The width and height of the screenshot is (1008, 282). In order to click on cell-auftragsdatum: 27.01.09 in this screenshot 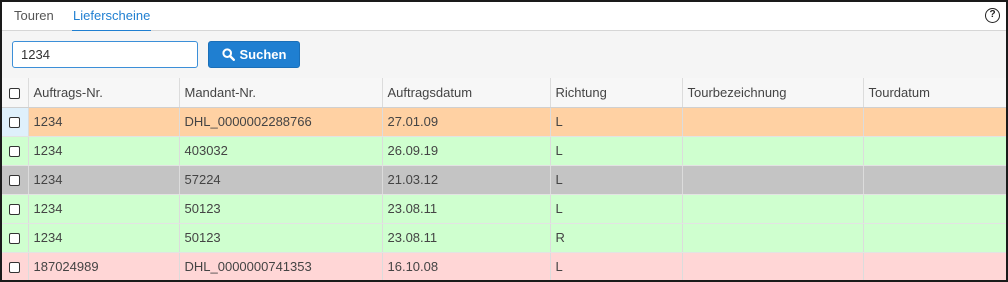, I will do `click(466, 122)`.